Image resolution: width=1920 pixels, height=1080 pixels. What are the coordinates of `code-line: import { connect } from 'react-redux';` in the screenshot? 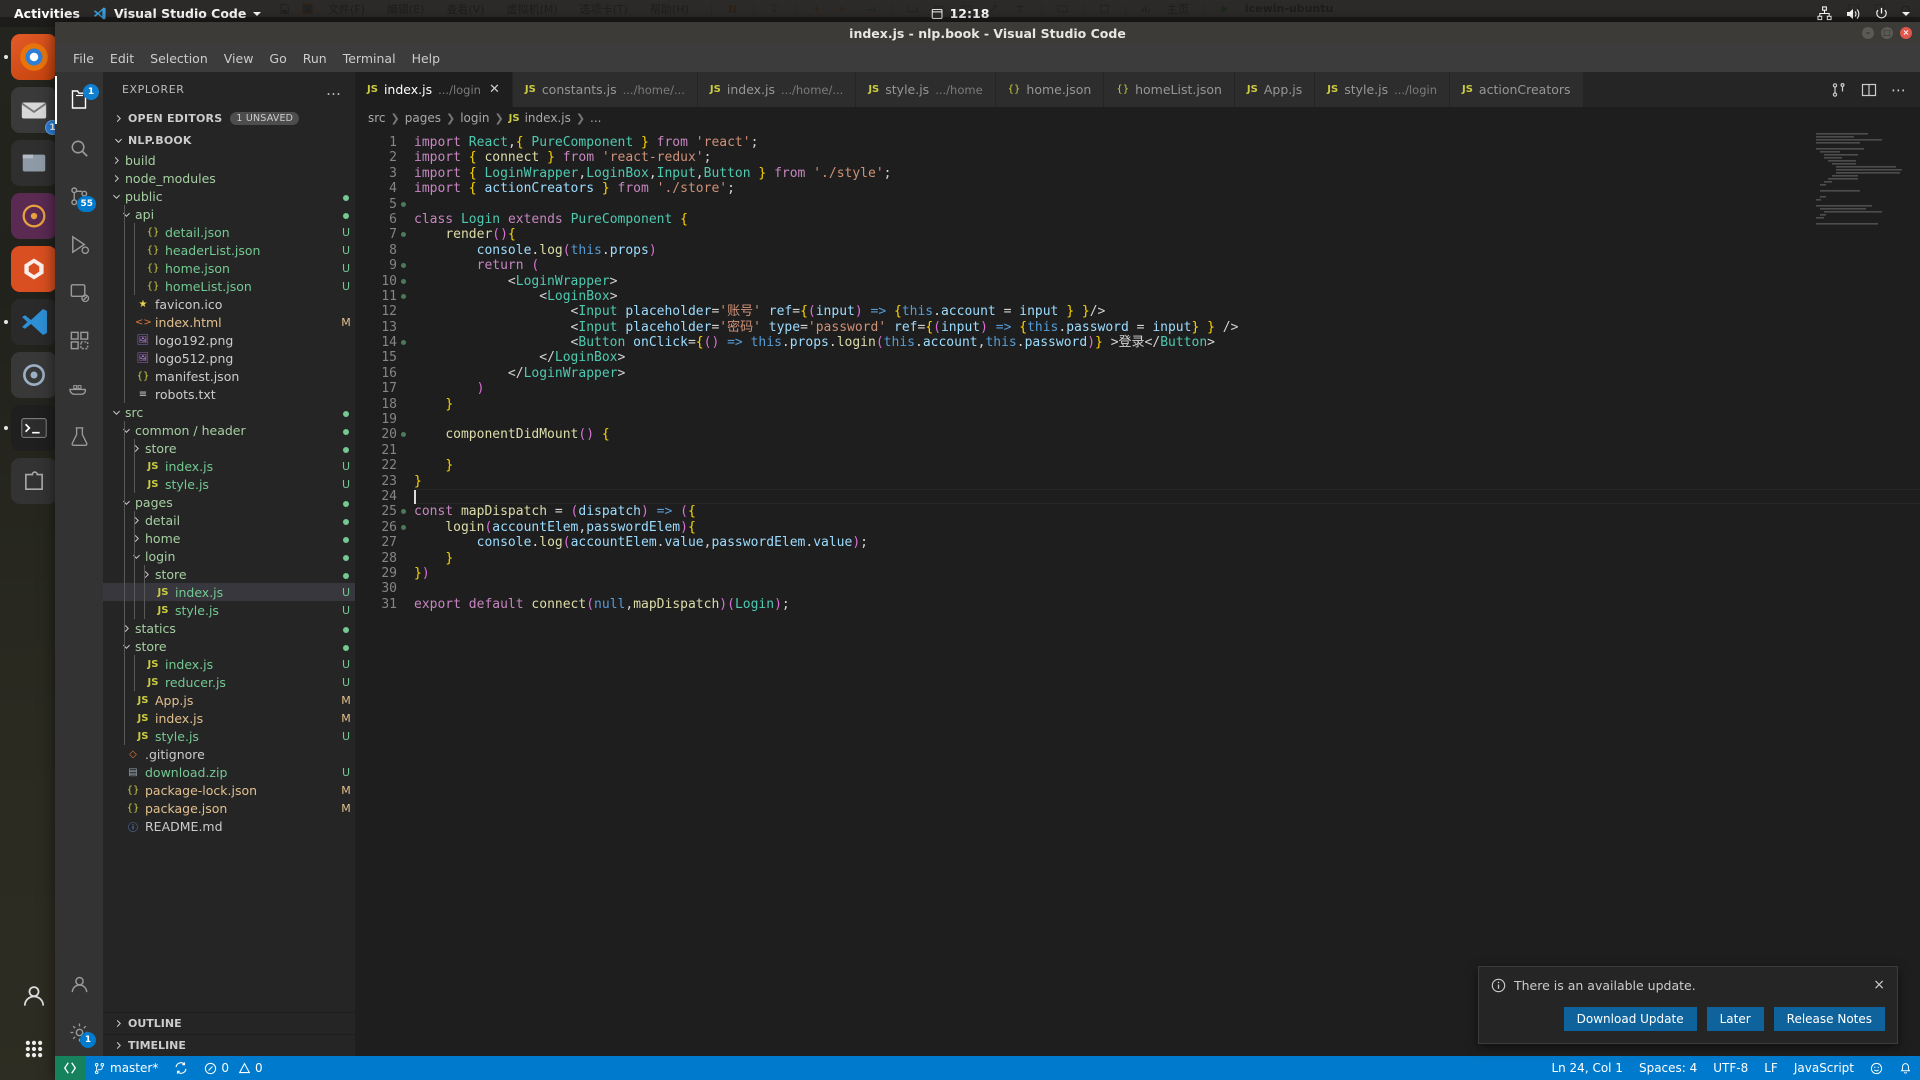 It's located at (1167, 157).